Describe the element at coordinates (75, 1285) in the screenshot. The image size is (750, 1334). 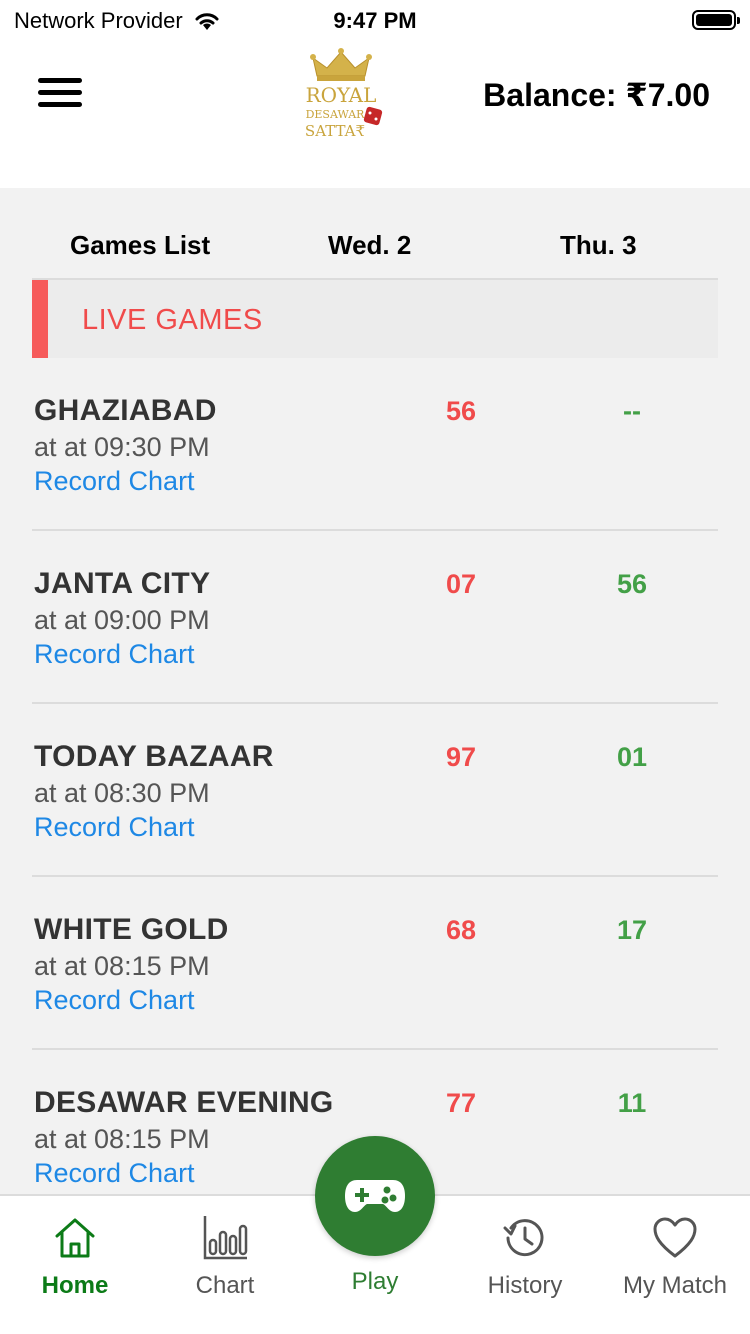
I see `tab-home-label: Home` at that location.